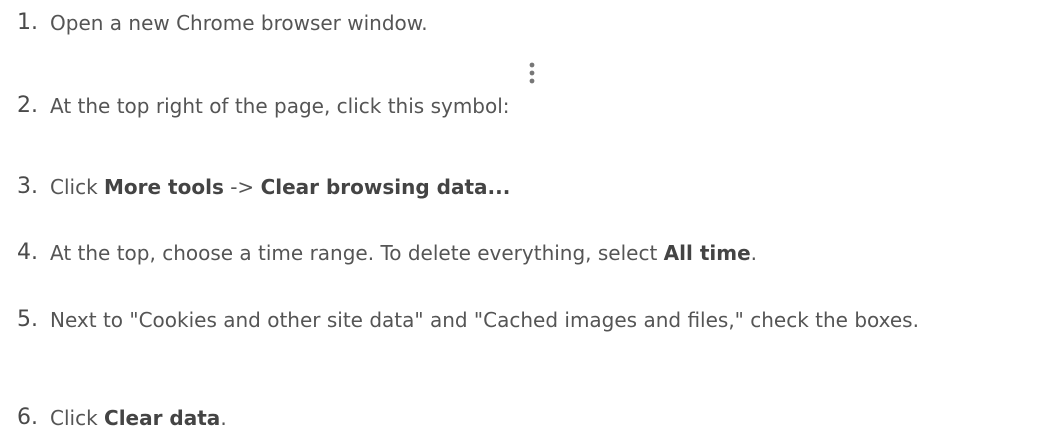  I want to click on bold-segment: More tools, so click(164, 187).